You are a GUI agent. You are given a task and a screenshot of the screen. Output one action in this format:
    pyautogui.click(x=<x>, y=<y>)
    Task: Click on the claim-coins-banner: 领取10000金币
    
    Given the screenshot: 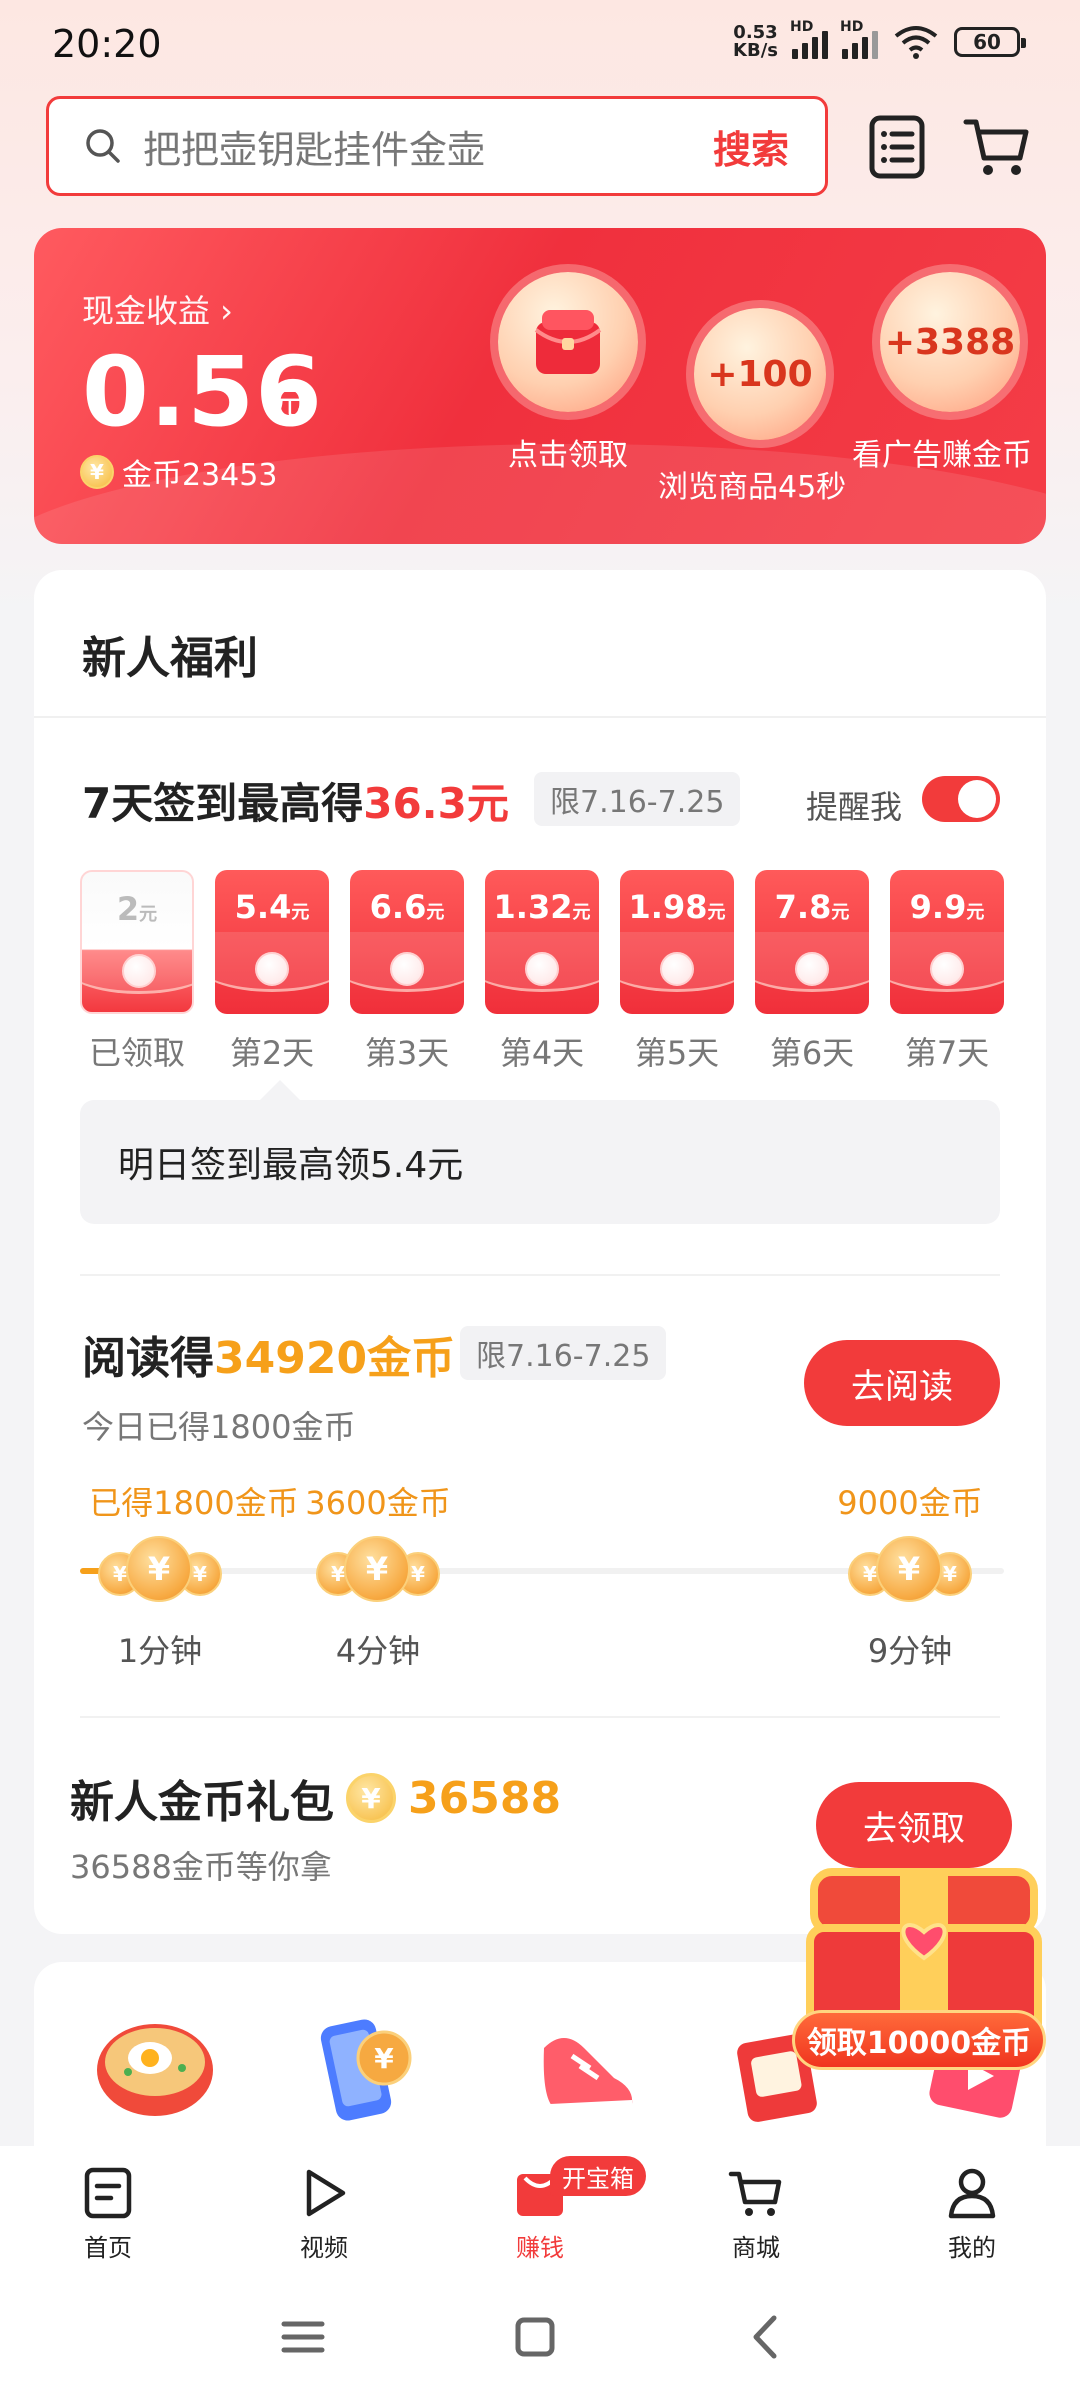 What is the action you would take?
    pyautogui.click(x=919, y=2040)
    